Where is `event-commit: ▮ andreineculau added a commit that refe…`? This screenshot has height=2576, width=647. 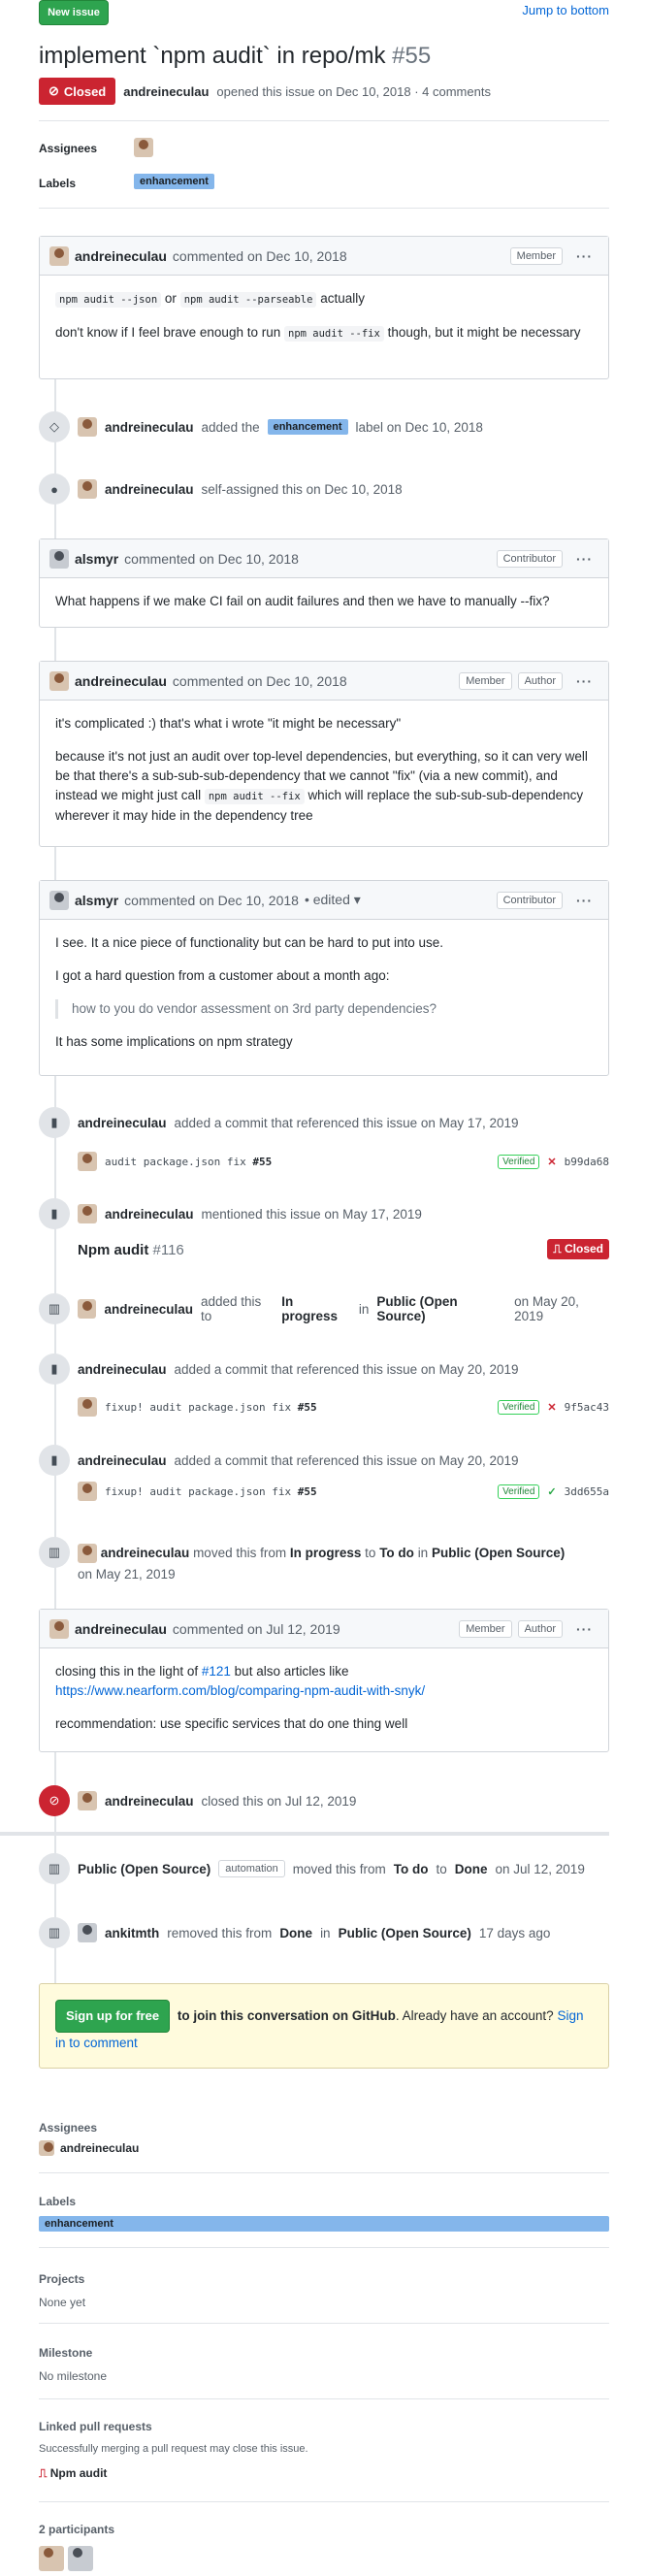 event-commit: ▮ andreineculau added a commit that refe… is located at coordinates (324, 1460).